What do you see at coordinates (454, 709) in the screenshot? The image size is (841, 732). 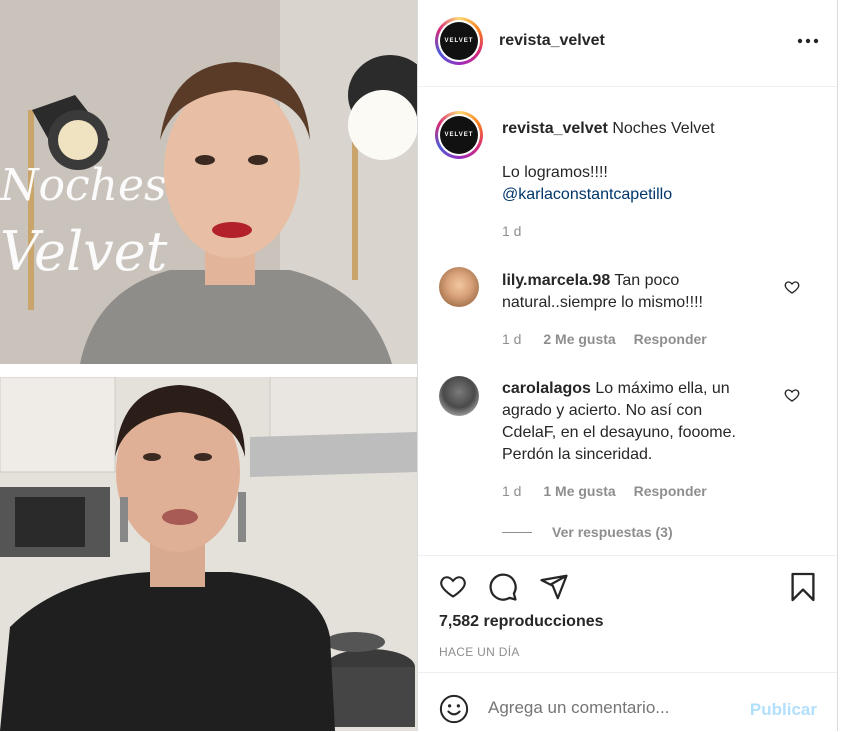 I see `emoji-icon` at bounding box center [454, 709].